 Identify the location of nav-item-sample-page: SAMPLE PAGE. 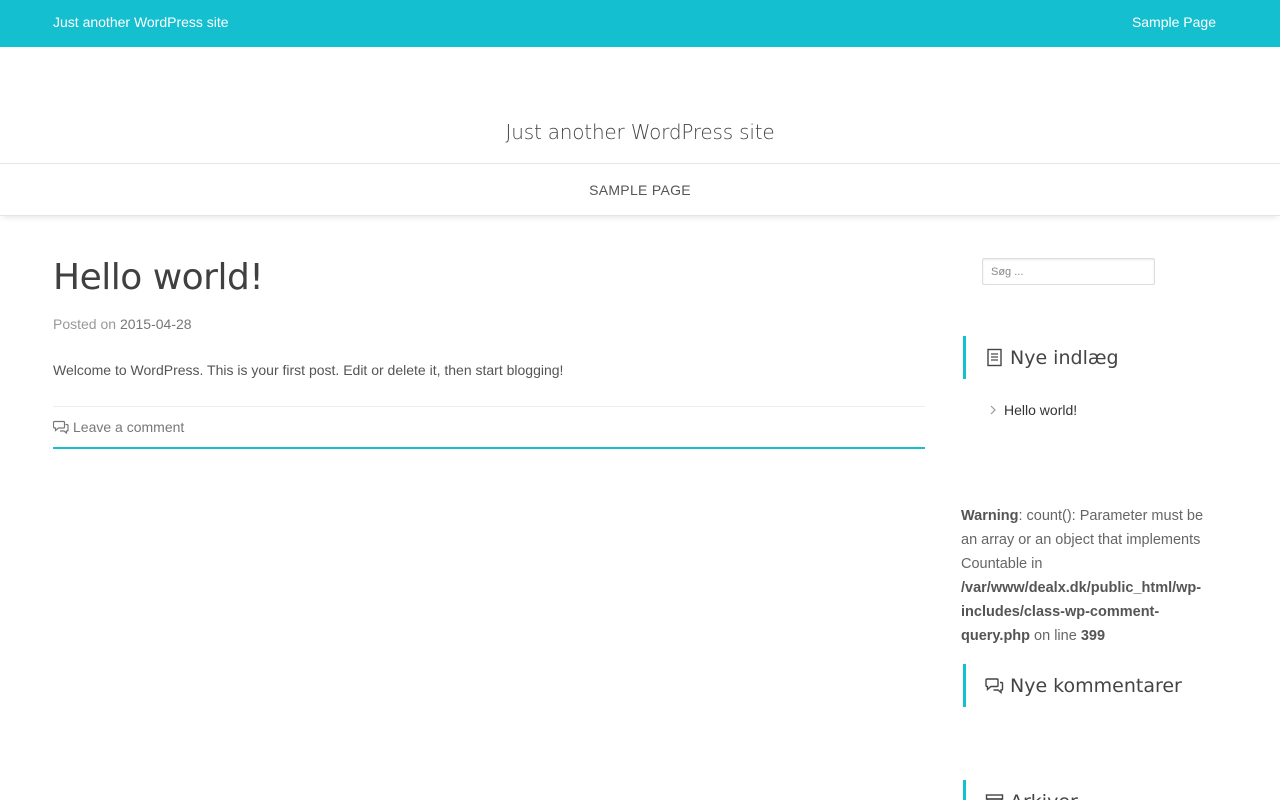
(640, 190).